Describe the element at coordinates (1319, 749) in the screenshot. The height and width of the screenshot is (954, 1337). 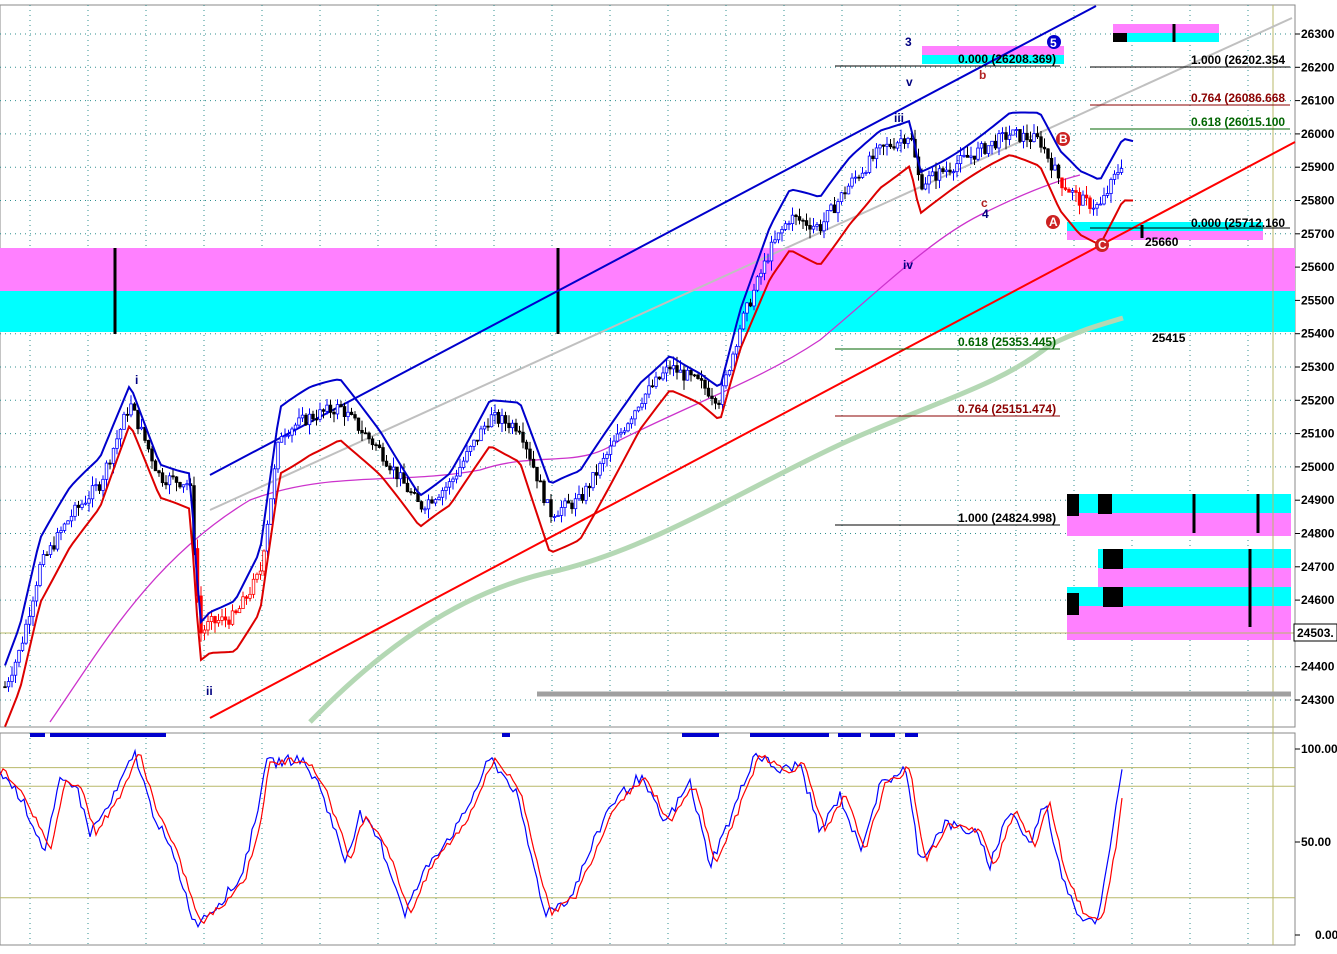
I see `osc-tick-label: 100.00` at that location.